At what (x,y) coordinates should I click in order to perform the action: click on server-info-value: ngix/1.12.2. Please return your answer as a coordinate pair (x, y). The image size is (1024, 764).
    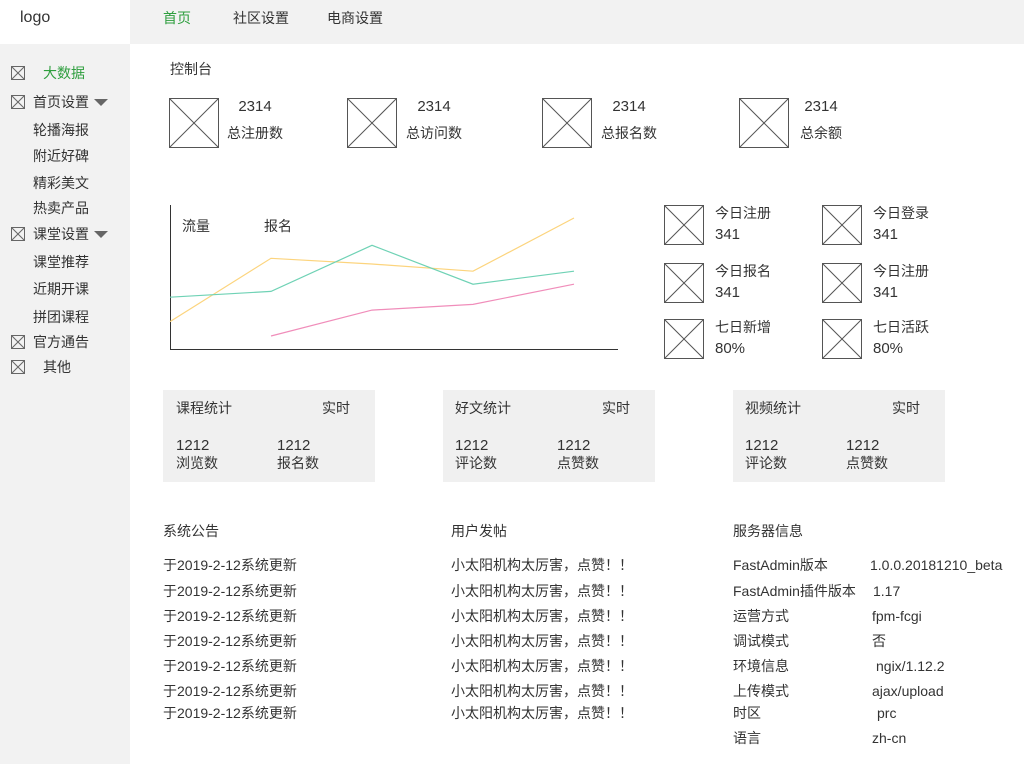
    Looking at the image, I should click on (910, 666).